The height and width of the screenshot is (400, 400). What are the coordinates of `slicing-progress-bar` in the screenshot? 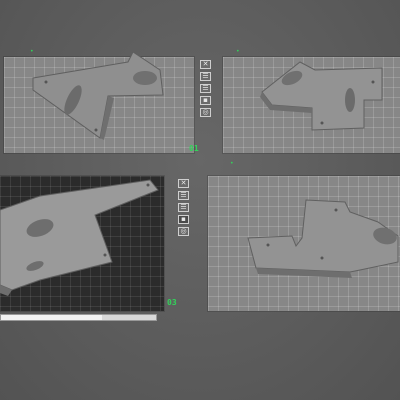 It's located at (80, 317).